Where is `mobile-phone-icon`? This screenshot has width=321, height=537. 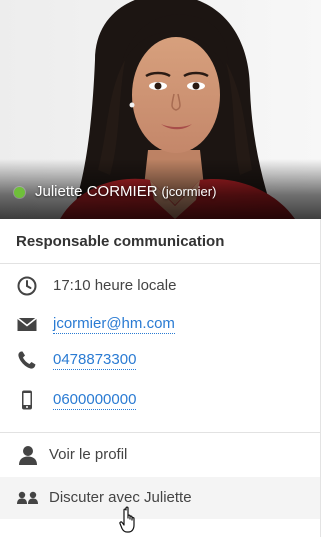 mobile-phone-icon is located at coordinates (27, 400).